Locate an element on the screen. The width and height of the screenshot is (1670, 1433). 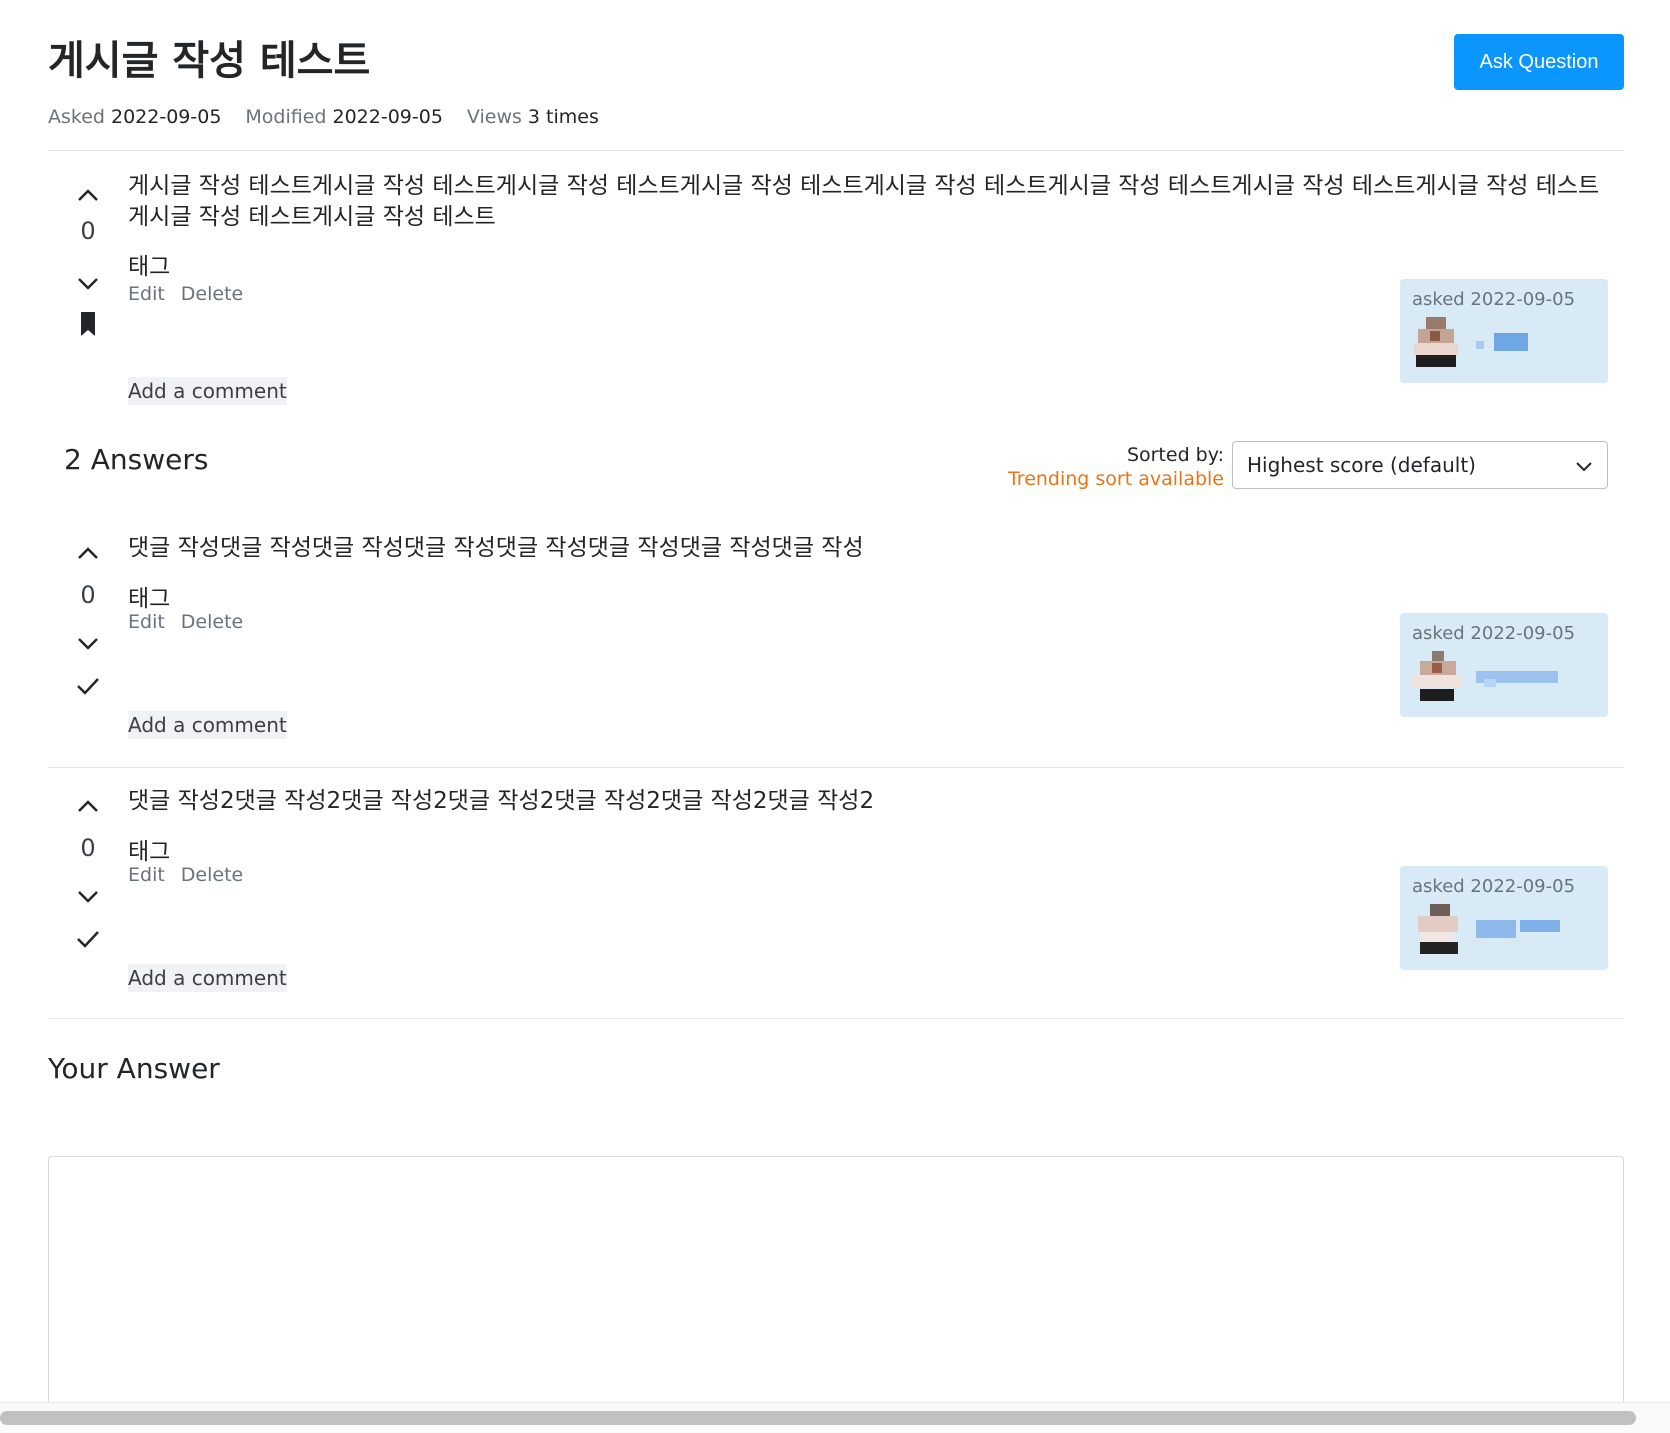
ask-question-button: Ask Question is located at coordinates (1539, 62).